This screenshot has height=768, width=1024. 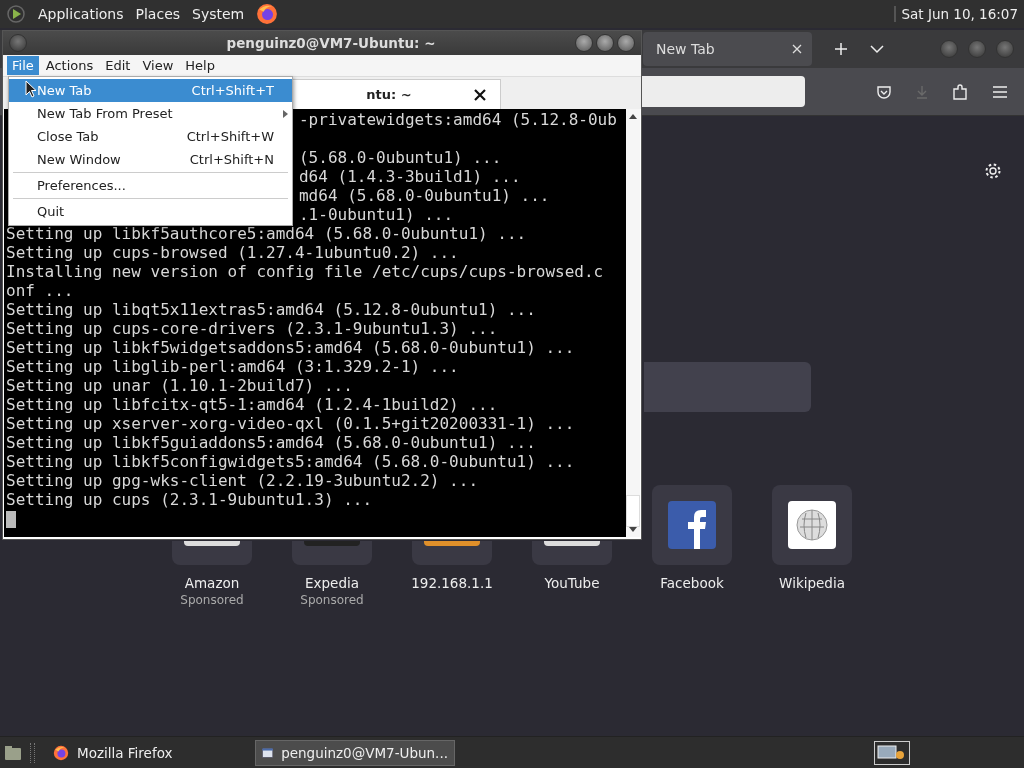 What do you see at coordinates (150, 159) in the screenshot?
I see `menu-entry: New Window Ctrl+Shift+N` at bounding box center [150, 159].